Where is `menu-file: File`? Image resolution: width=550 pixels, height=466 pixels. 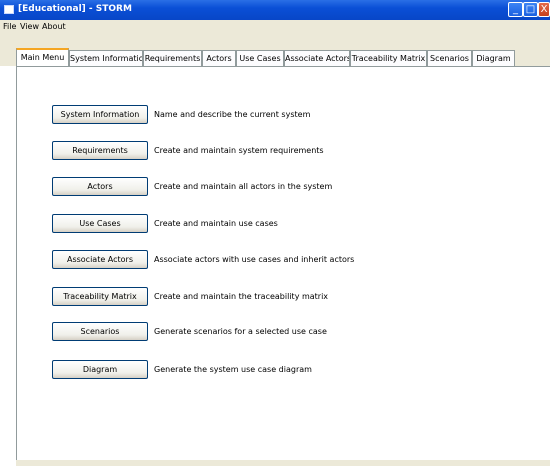
menu-file: File is located at coordinates (9, 26).